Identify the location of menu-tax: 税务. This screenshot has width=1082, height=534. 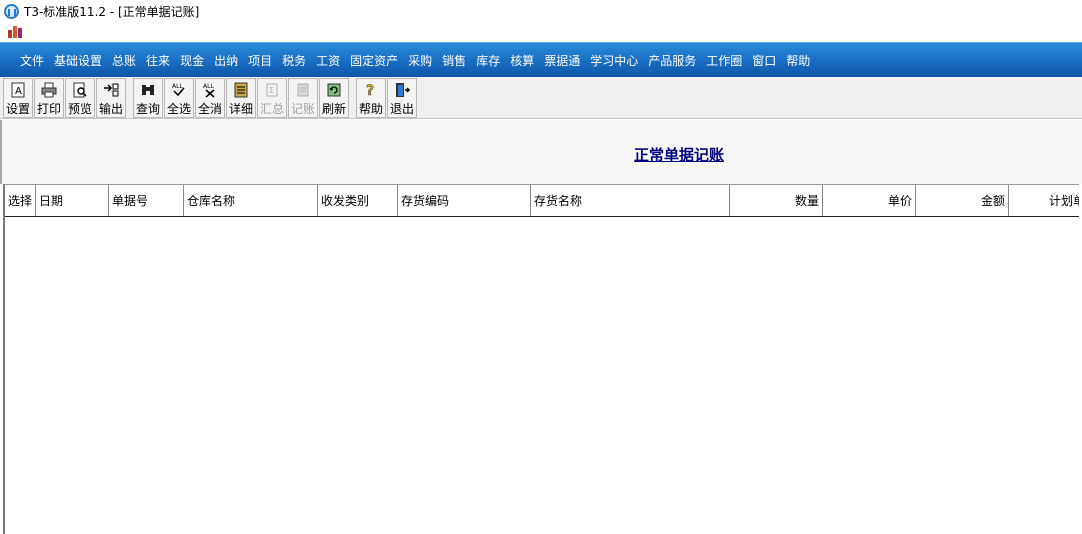
(294, 60).